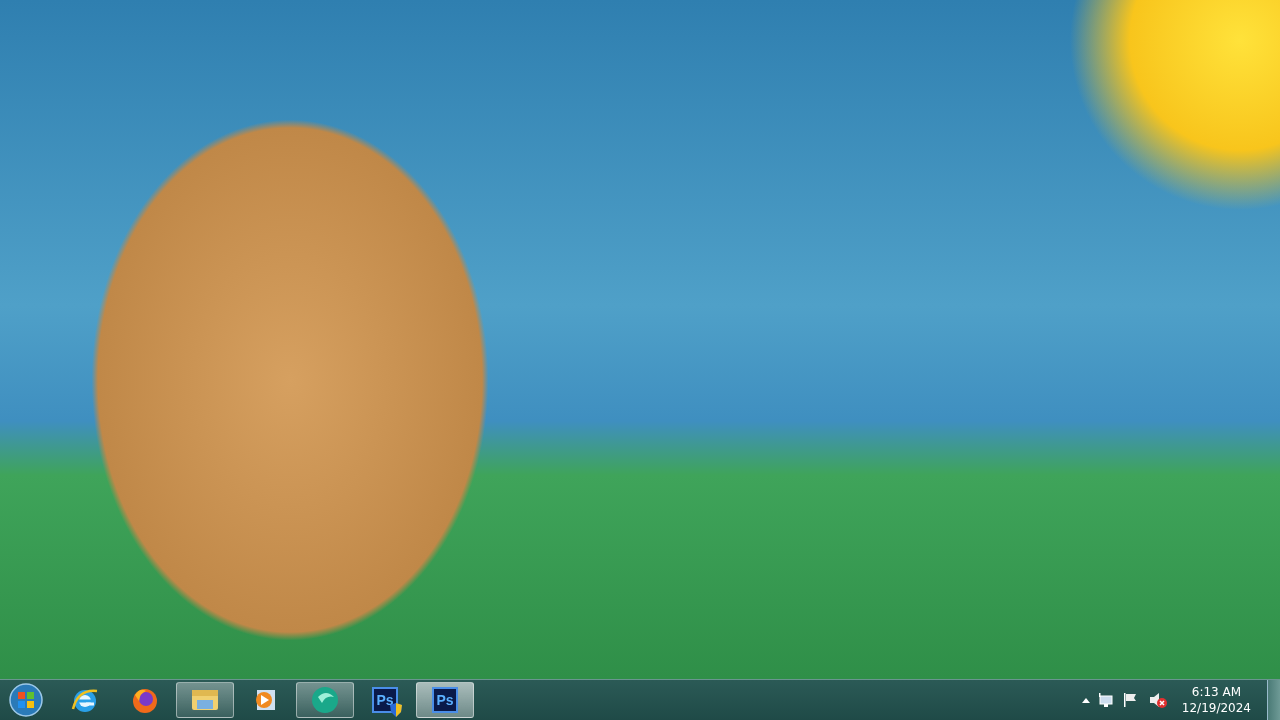  Describe the element at coordinates (1105, 700) in the screenshot. I see `network-icon` at that location.